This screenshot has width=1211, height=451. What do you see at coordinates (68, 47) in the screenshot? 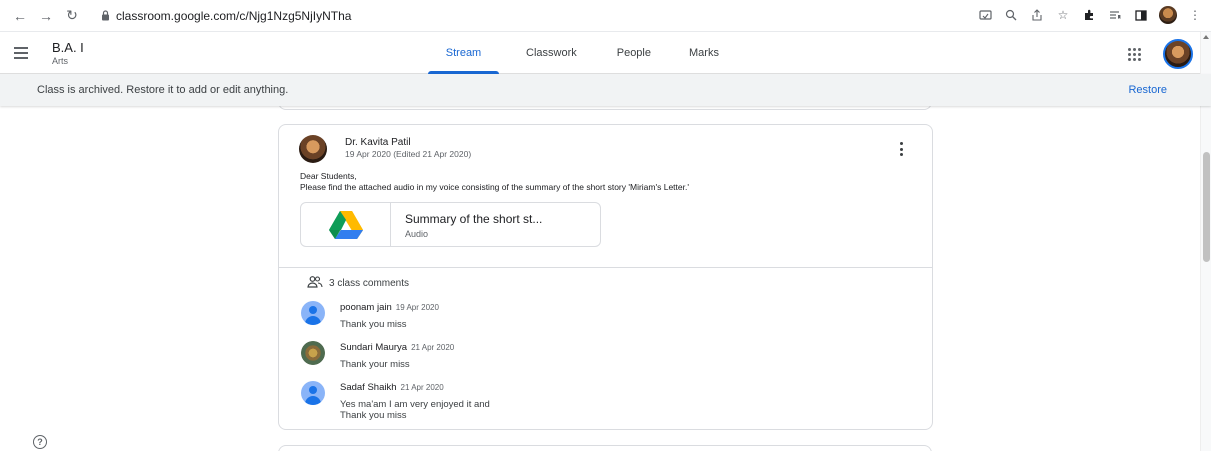
I see `class-name: B.A. I` at bounding box center [68, 47].